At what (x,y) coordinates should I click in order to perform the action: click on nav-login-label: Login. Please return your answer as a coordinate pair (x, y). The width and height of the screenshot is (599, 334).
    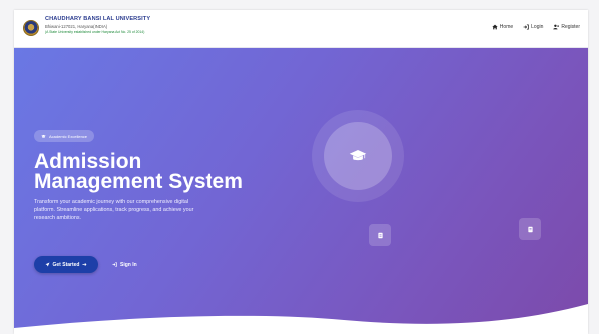
    Looking at the image, I should click on (537, 27).